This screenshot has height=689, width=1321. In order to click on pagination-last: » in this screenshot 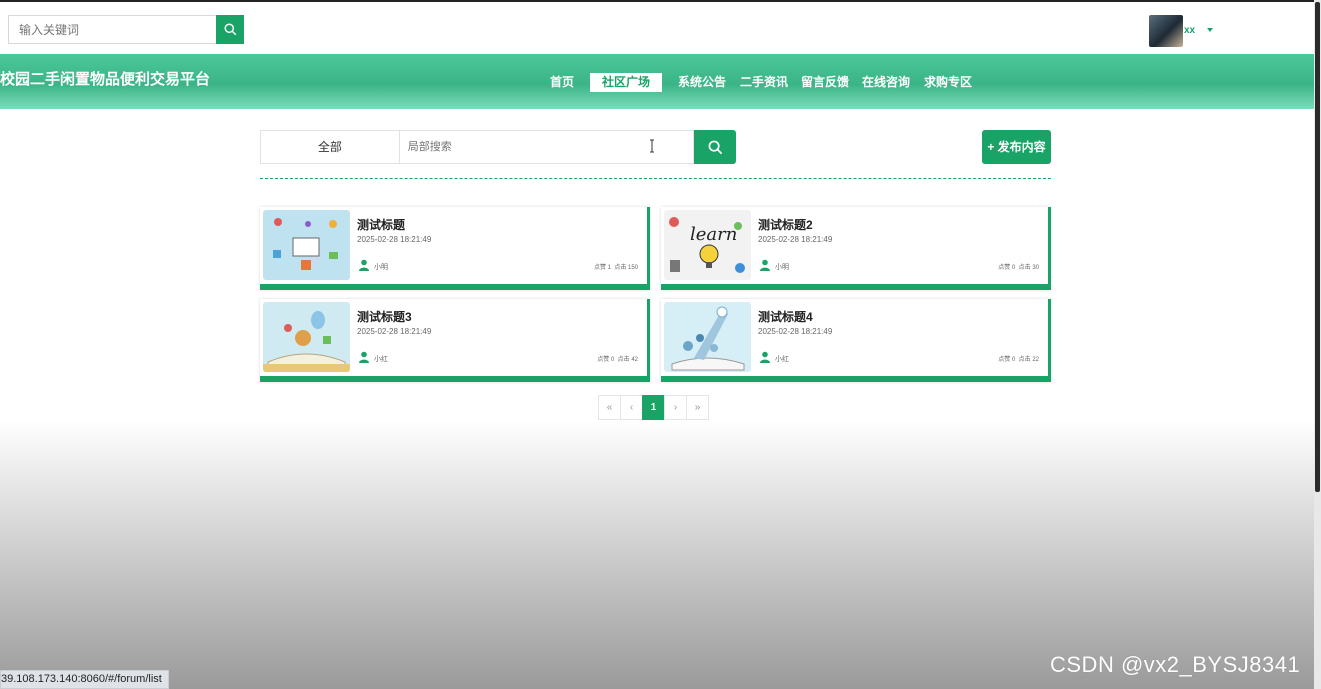, I will do `click(697, 407)`.